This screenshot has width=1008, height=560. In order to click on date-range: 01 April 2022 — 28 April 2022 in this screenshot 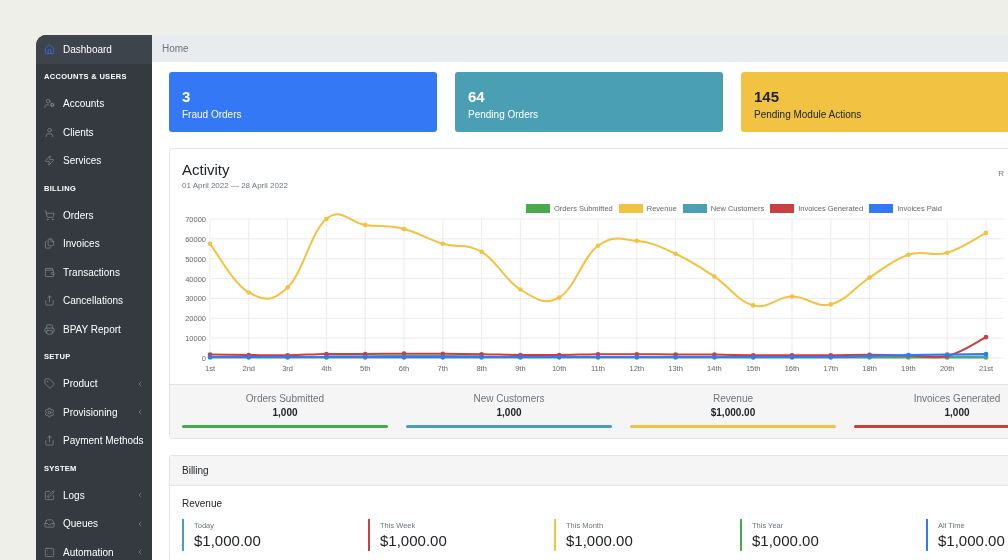, I will do `click(235, 185)`.